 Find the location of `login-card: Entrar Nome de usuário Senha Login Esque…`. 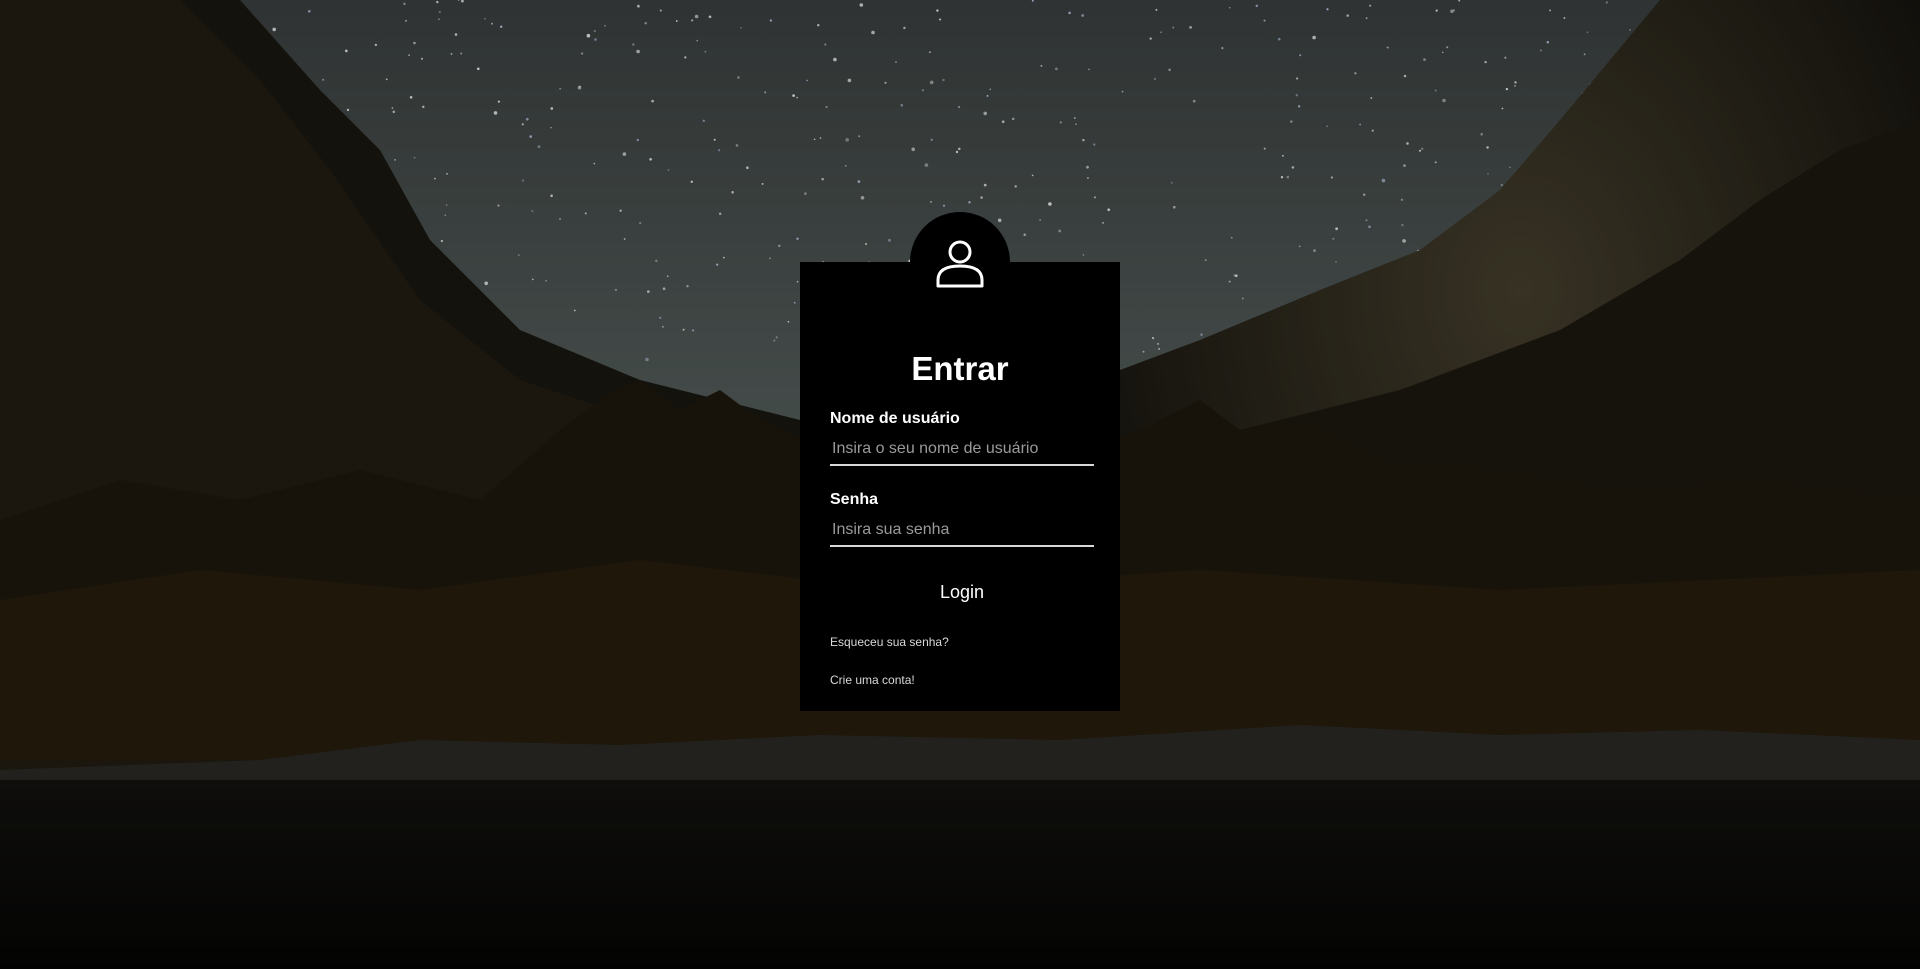

login-card: Entrar Nome de usuário Senha Login Esque… is located at coordinates (960, 461).